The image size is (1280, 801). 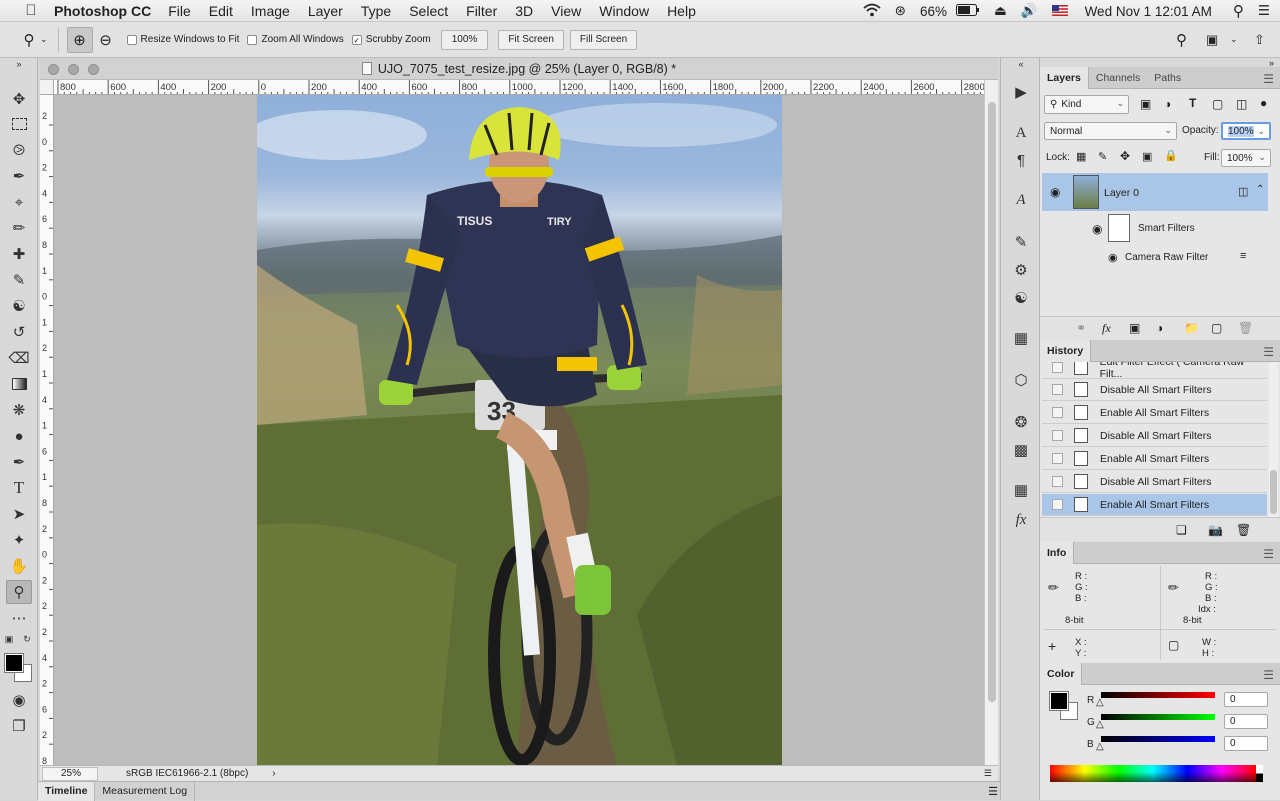 What do you see at coordinates (73, 69) in the screenshot?
I see `minimize-window-button` at bounding box center [73, 69].